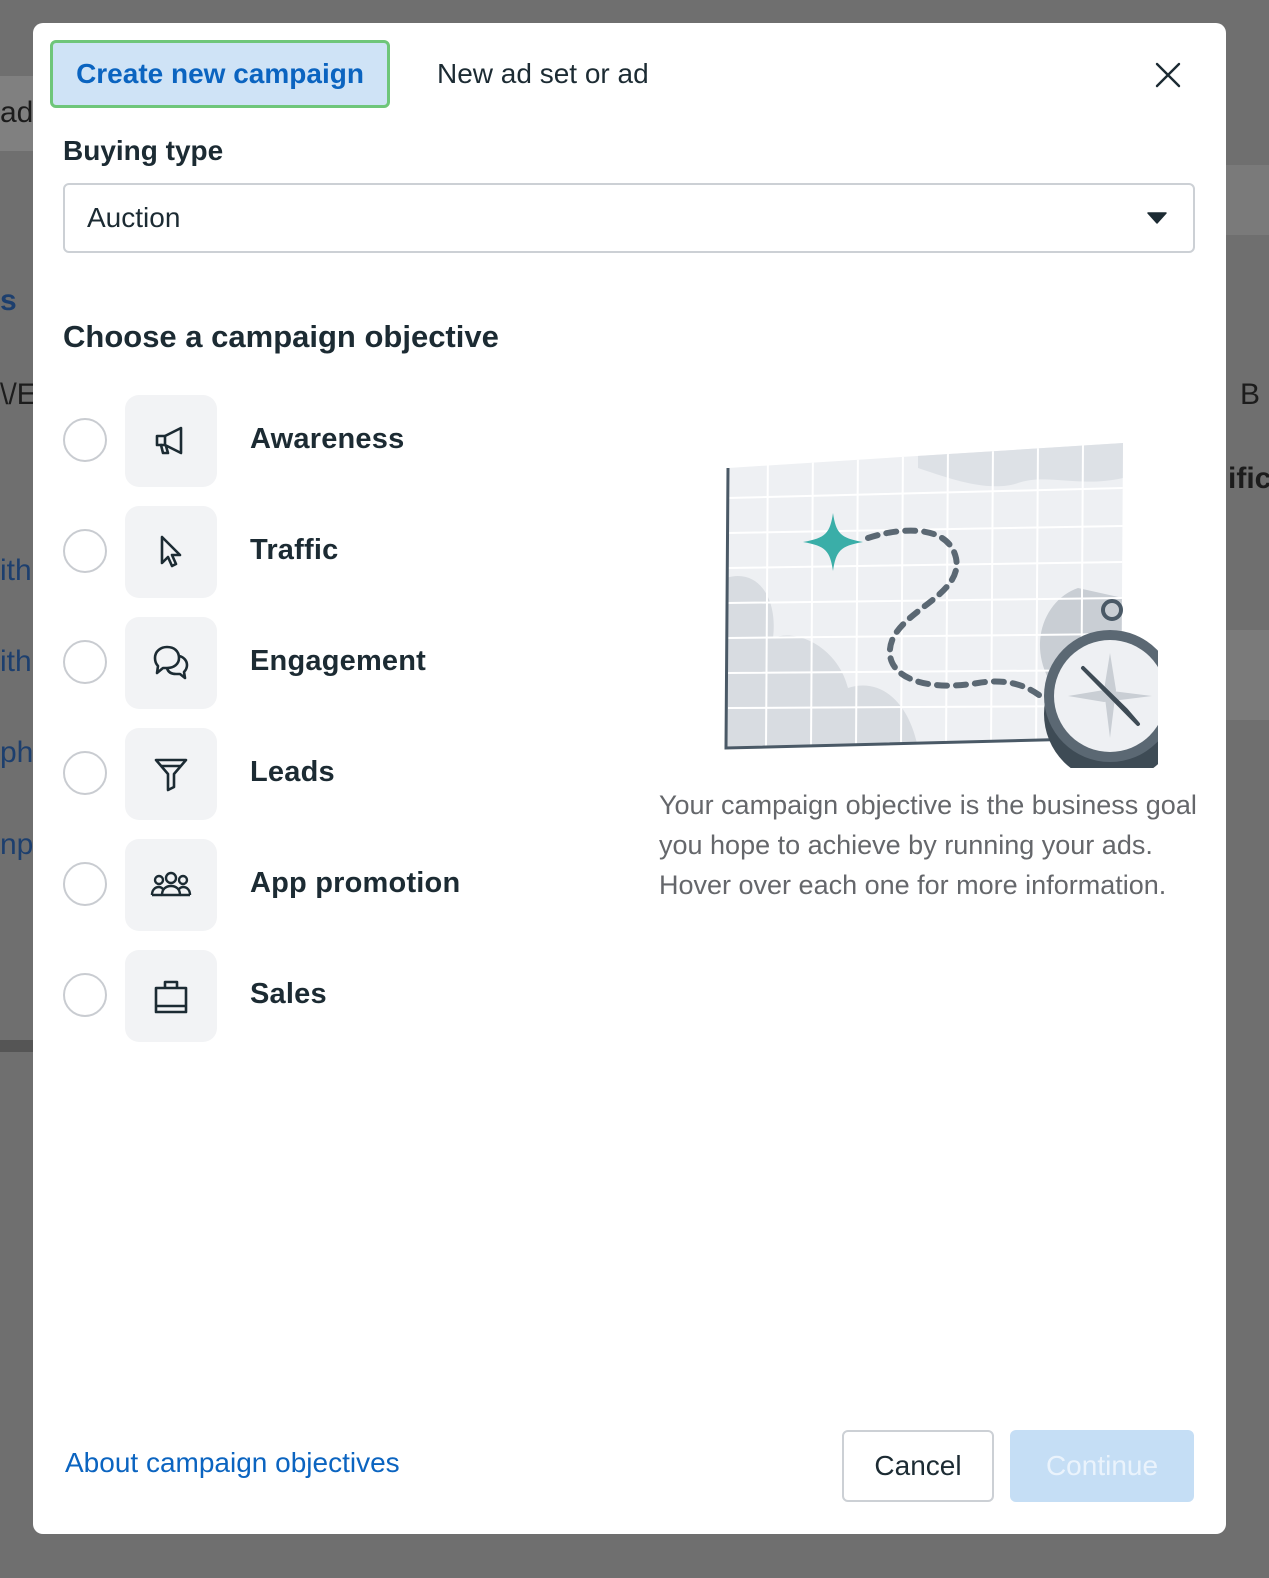 The image size is (1269, 1578). I want to click on chat-bubbles-icon, so click(171, 662).